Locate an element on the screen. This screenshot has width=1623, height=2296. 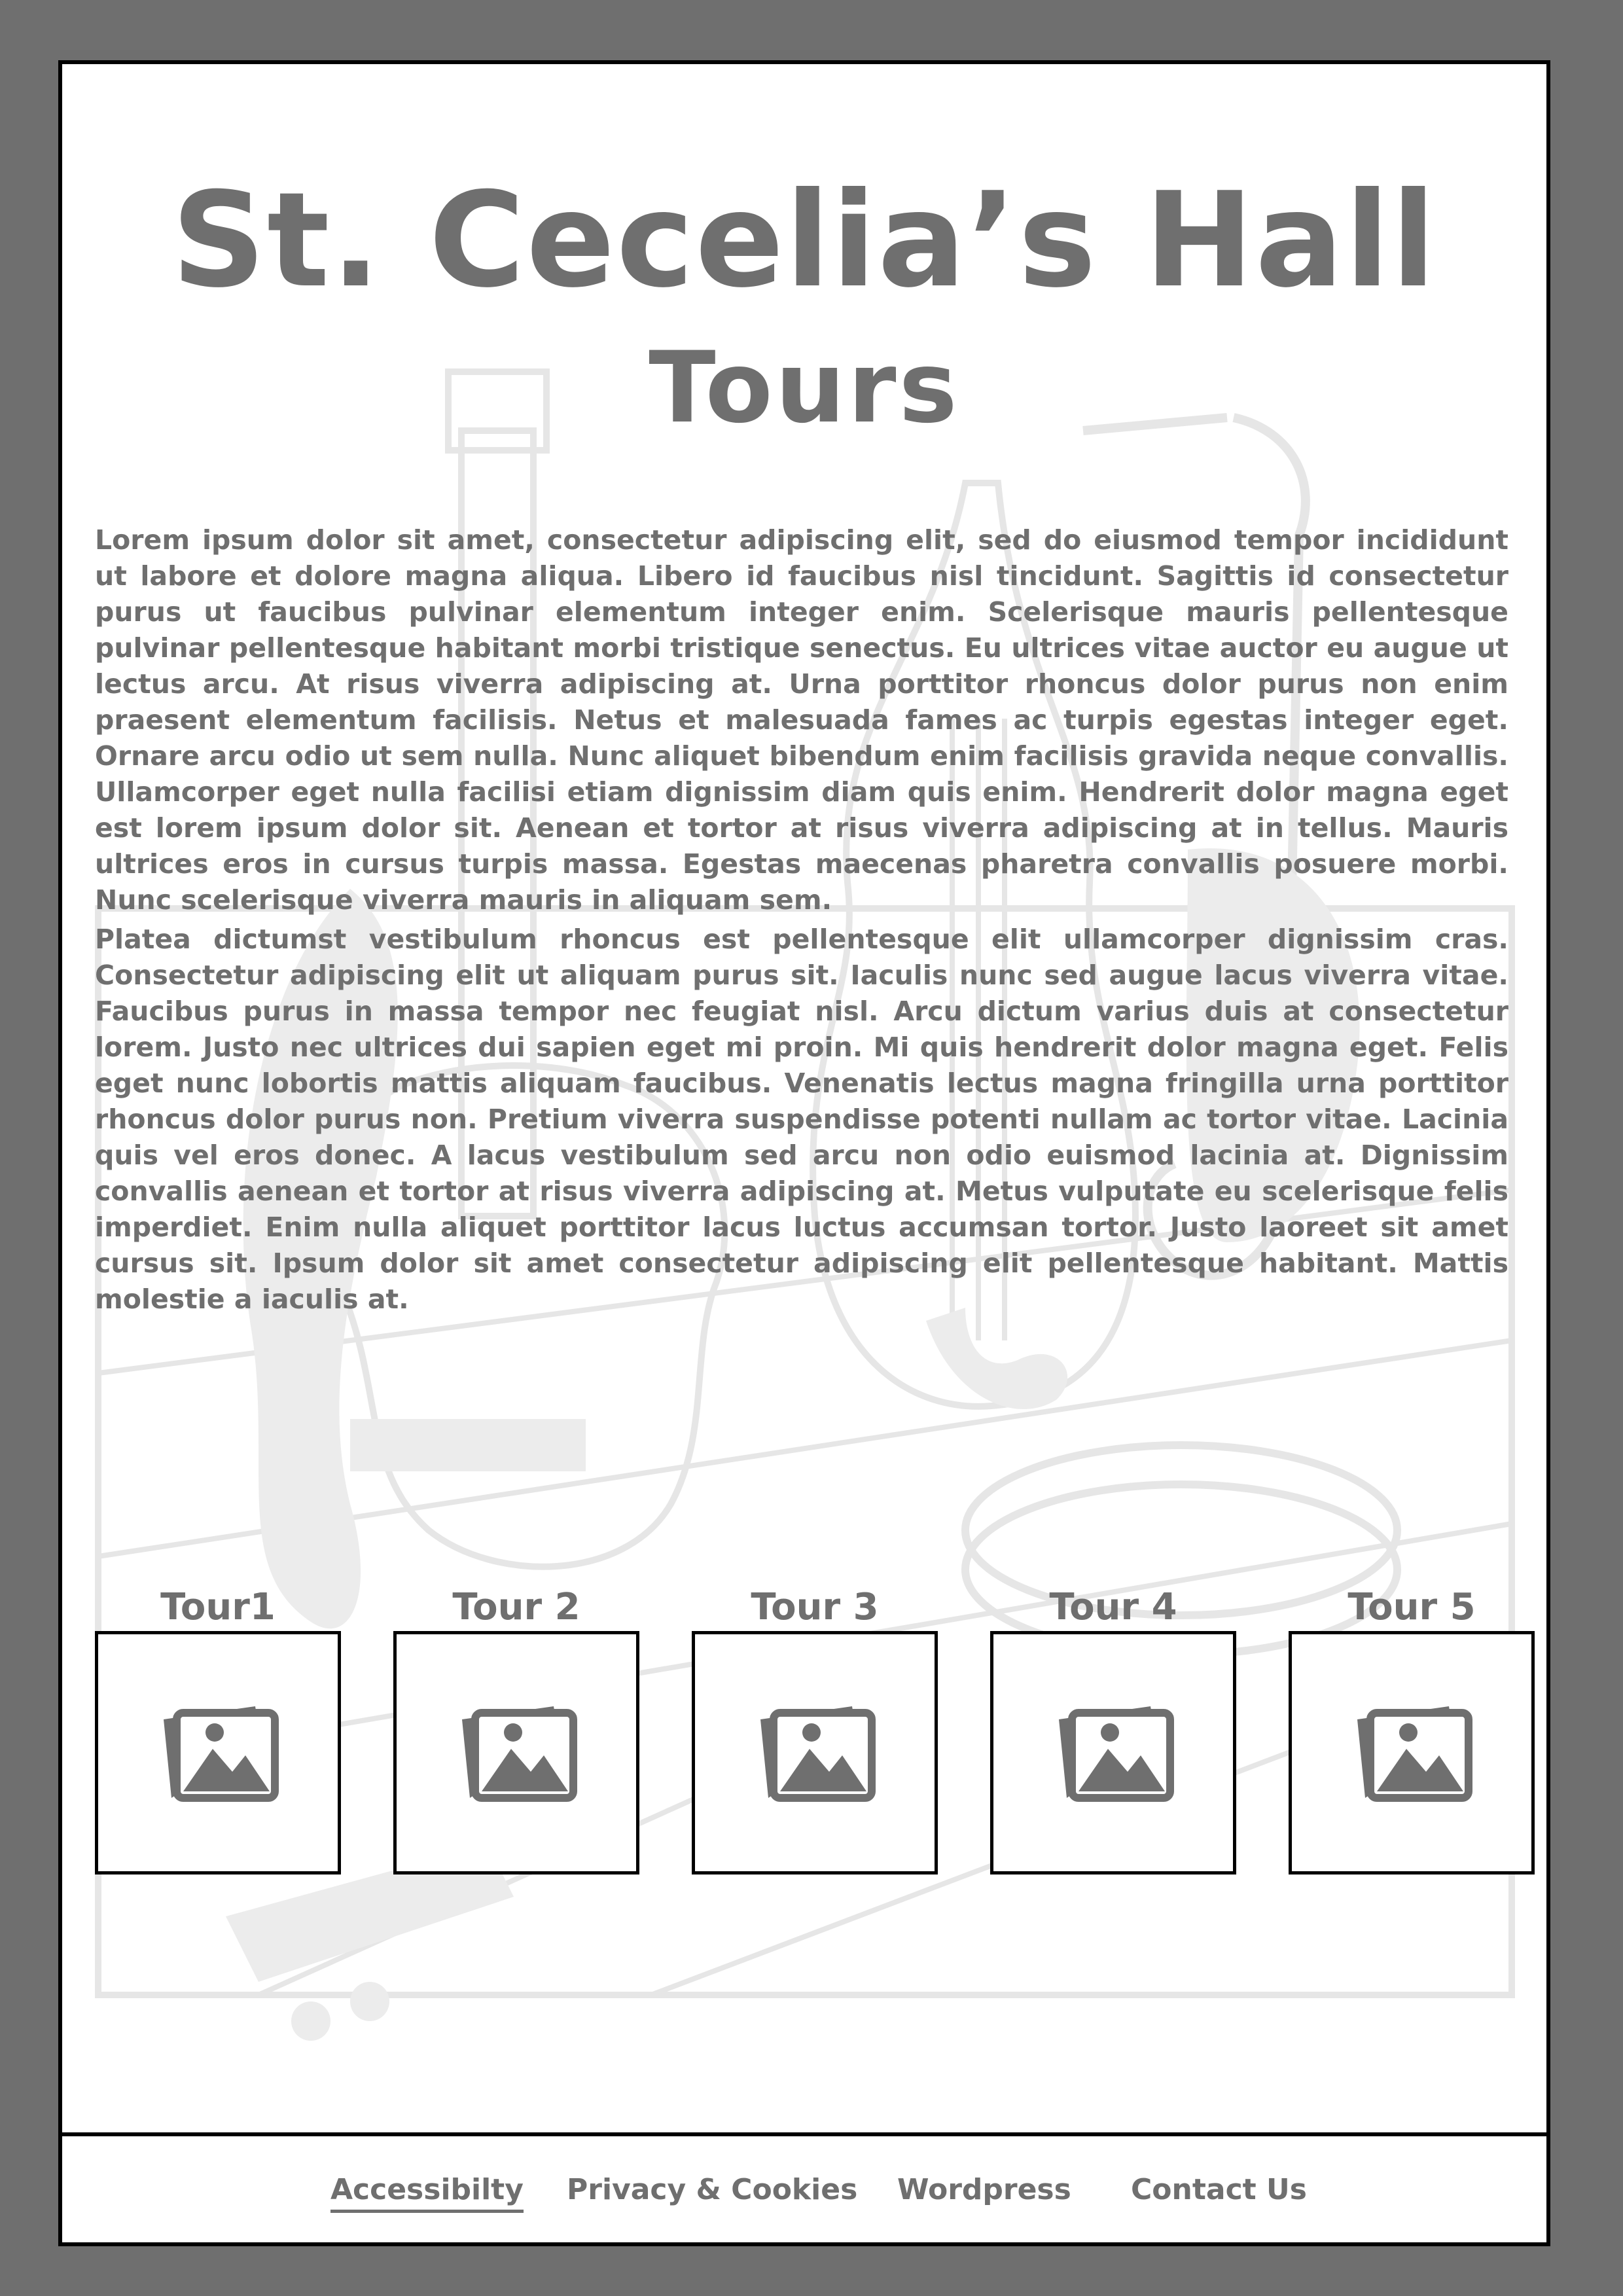
tour-label: Tour 3 is located at coordinates (815, 1607).